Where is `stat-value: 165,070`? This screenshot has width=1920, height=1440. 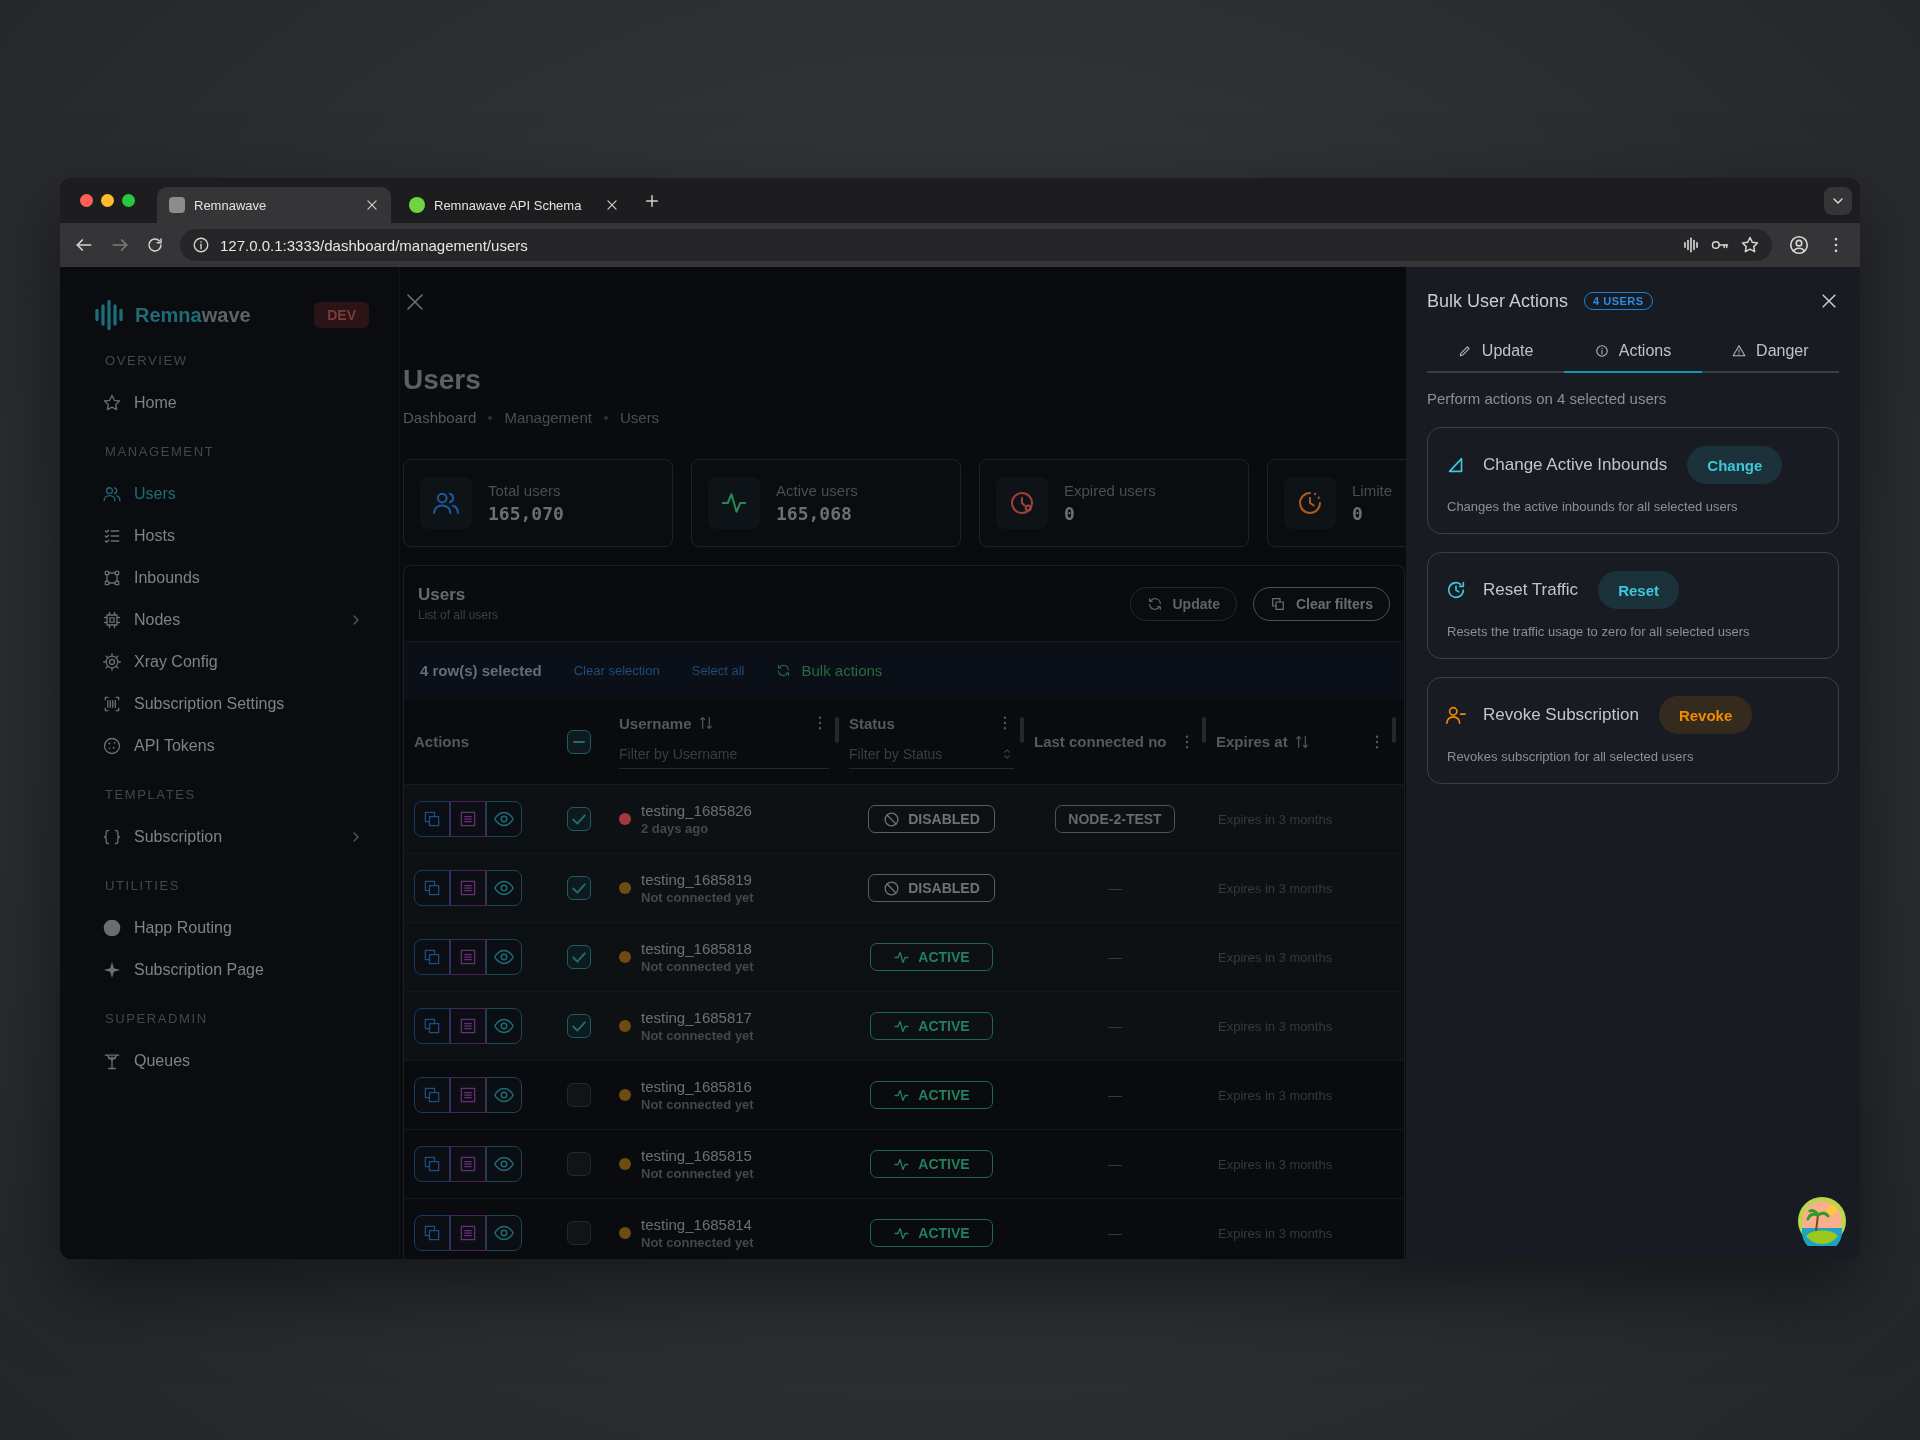
stat-value: 165,070 is located at coordinates (526, 513).